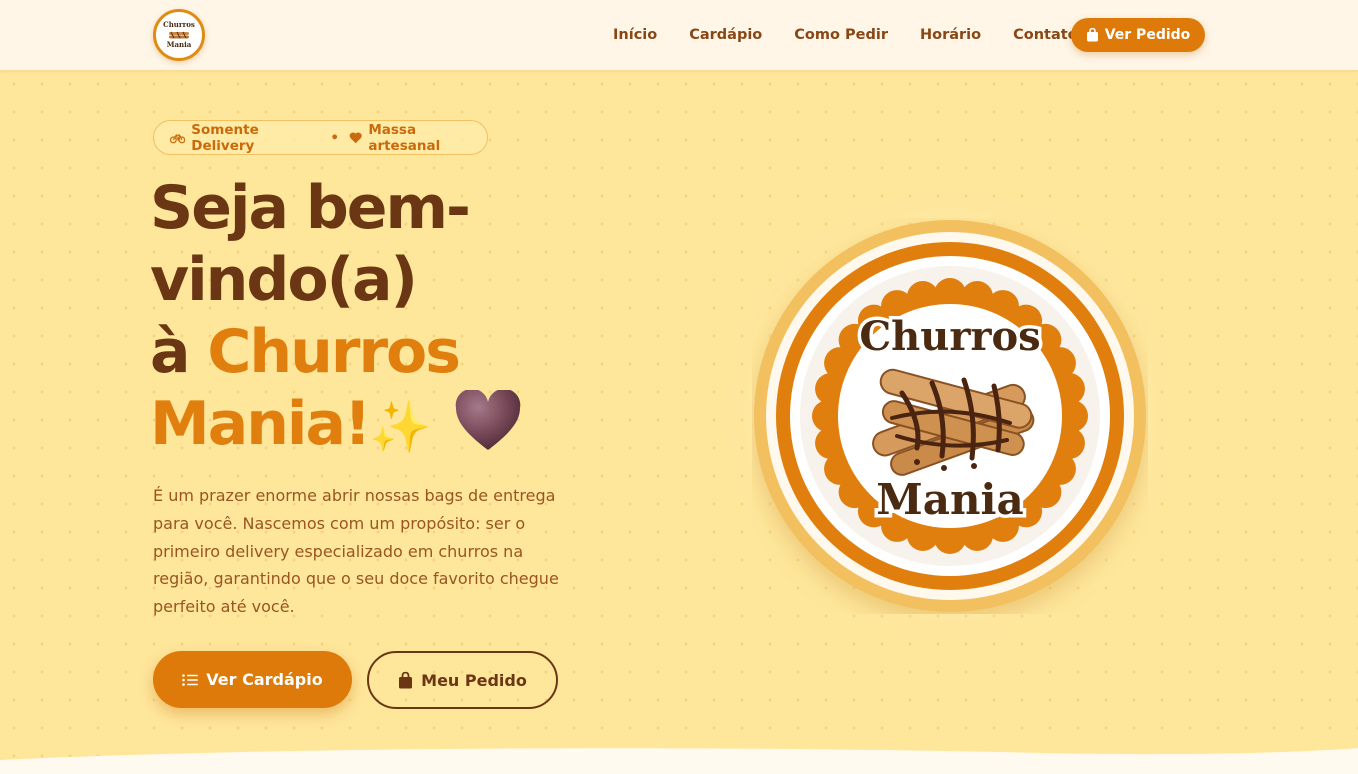  What do you see at coordinates (334, 352) in the screenshot?
I see `hero-title-brand-churros: Churros` at bounding box center [334, 352].